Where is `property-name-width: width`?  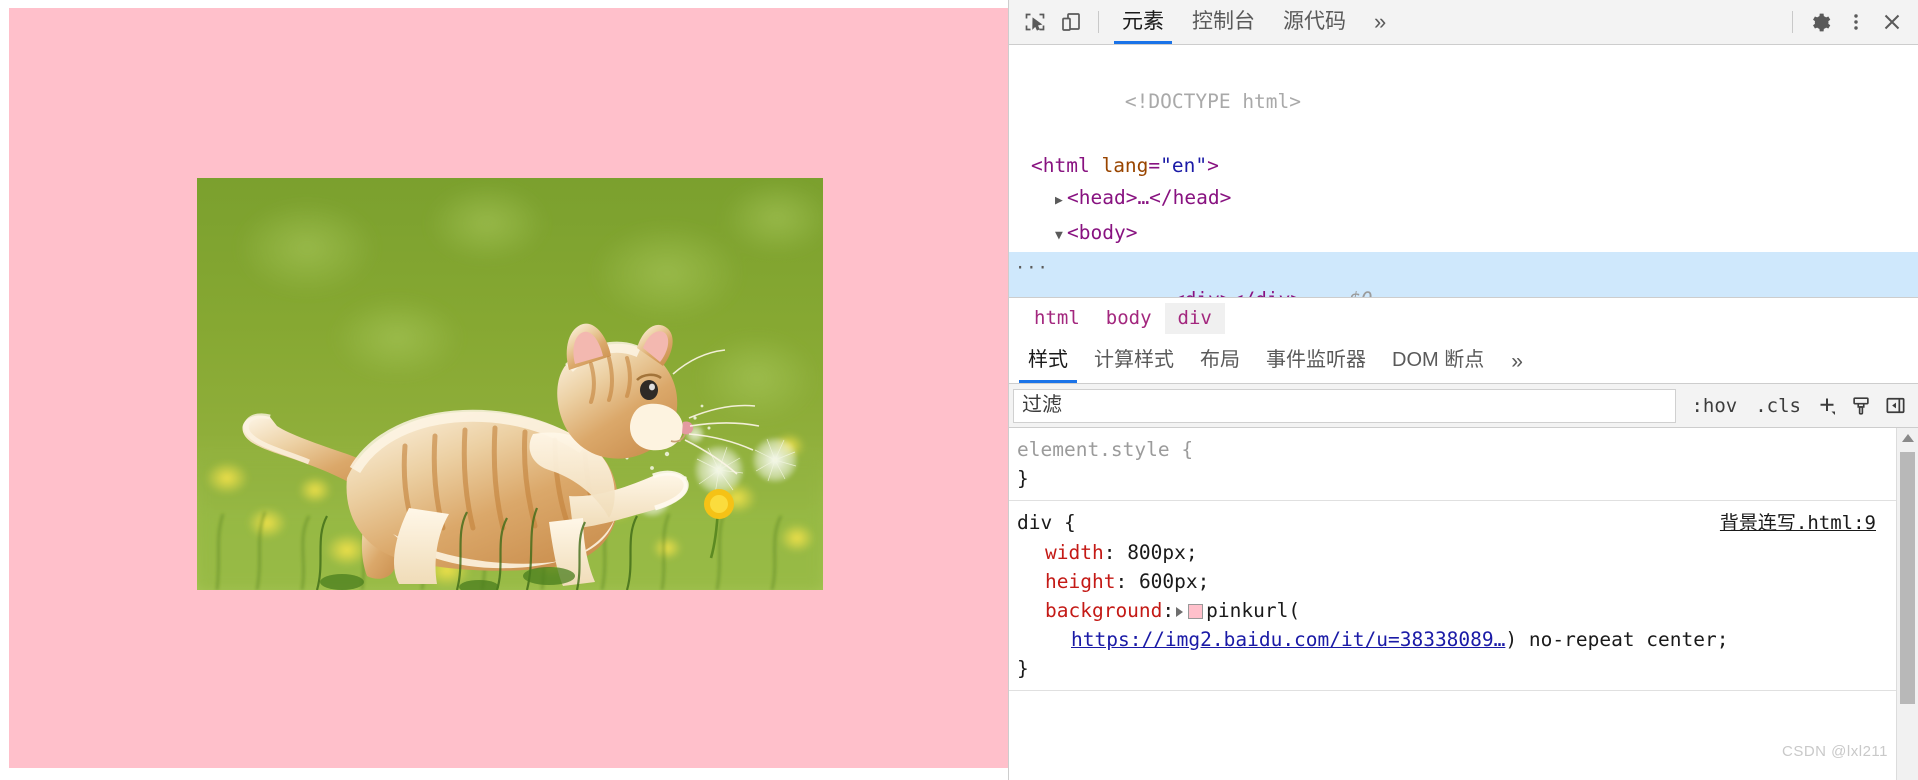
property-name-width: width is located at coordinates (1074, 552).